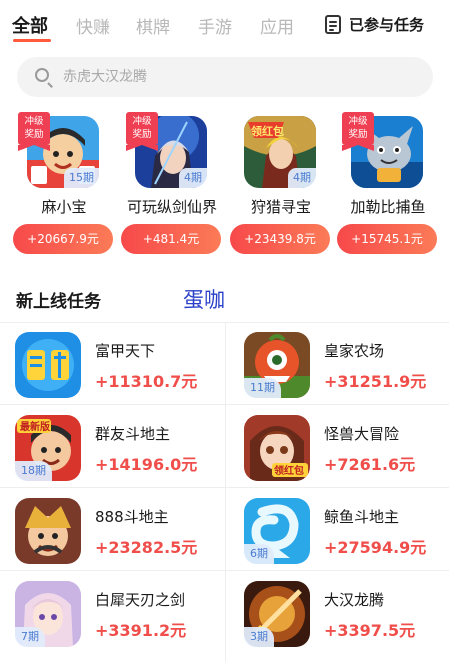  Describe the element at coordinates (48, 365) in the screenshot. I see `fujia-icon` at that location.